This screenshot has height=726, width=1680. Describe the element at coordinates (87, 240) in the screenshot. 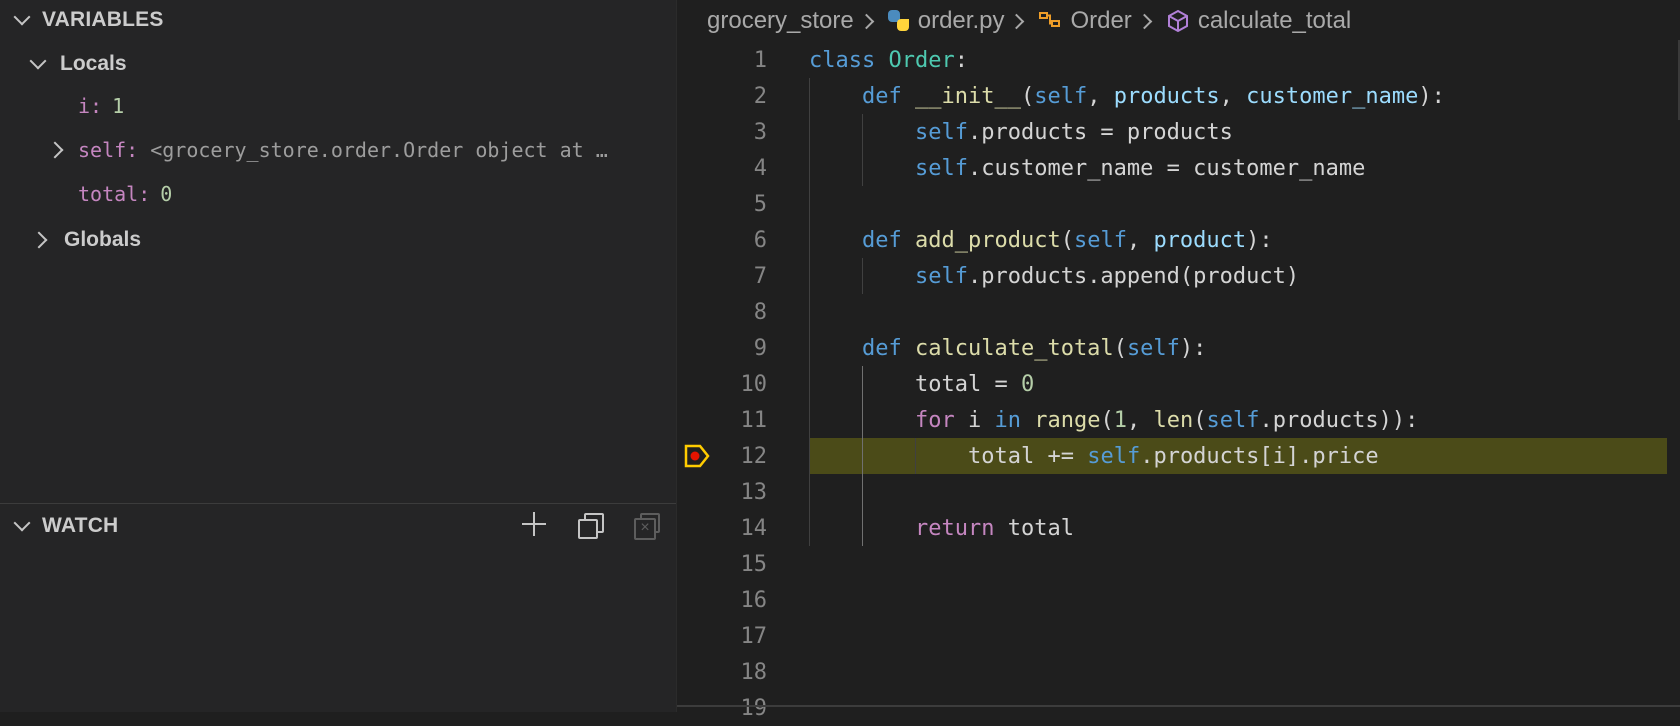

I see `tree-item-globals: Globals` at that location.